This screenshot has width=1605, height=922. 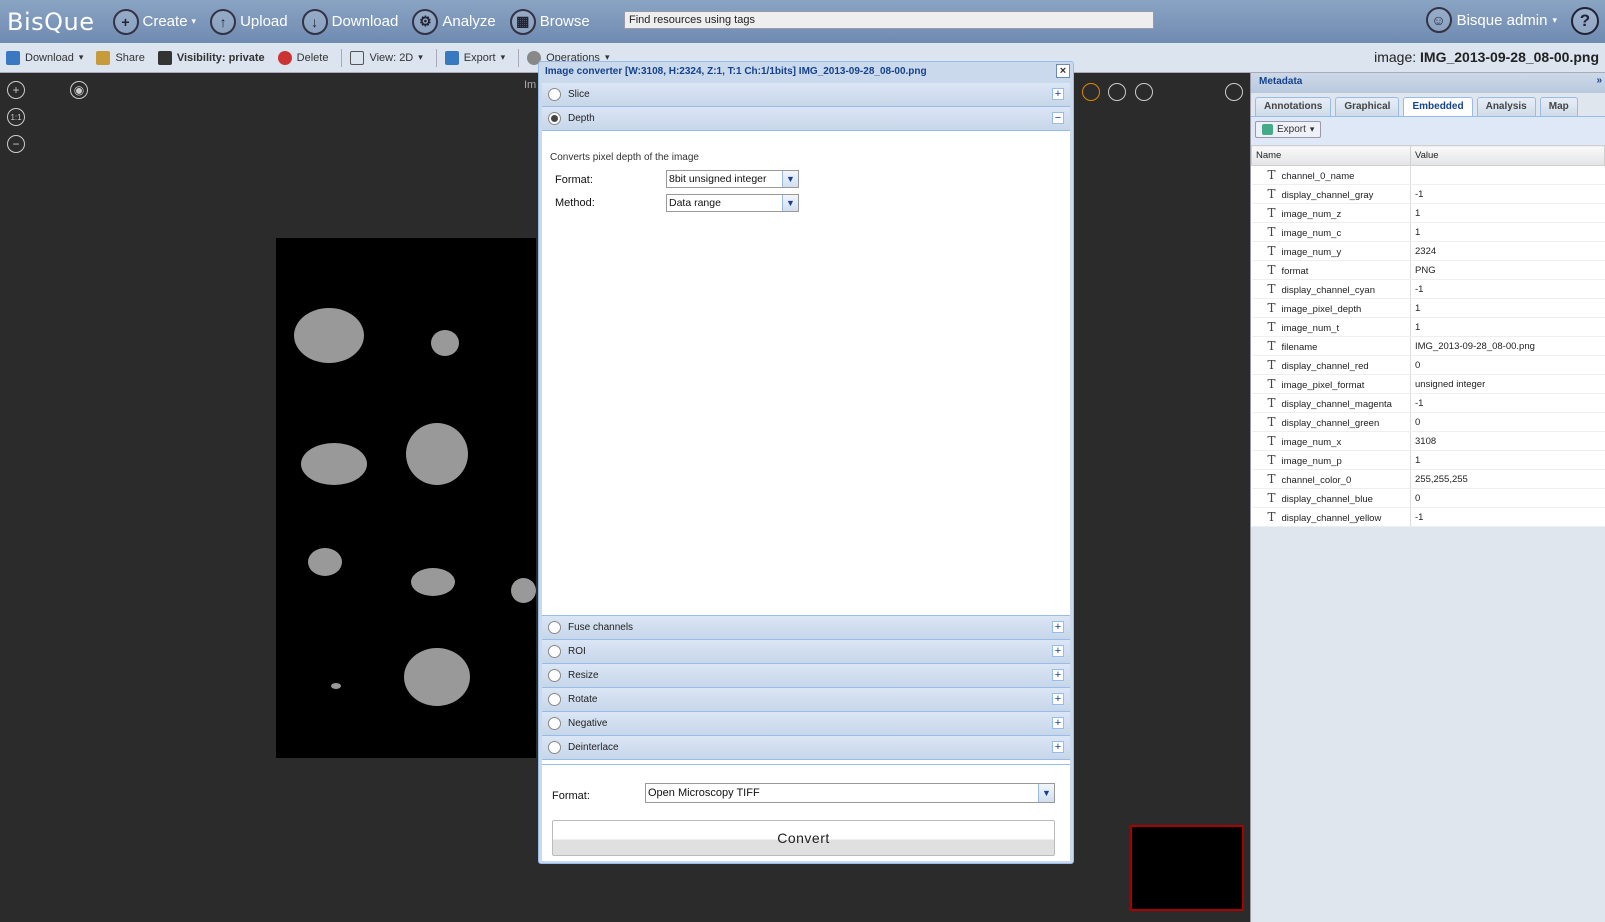 I want to click on output-format-select: Open Microscopy TIFF ▼, so click(x=850, y=793).